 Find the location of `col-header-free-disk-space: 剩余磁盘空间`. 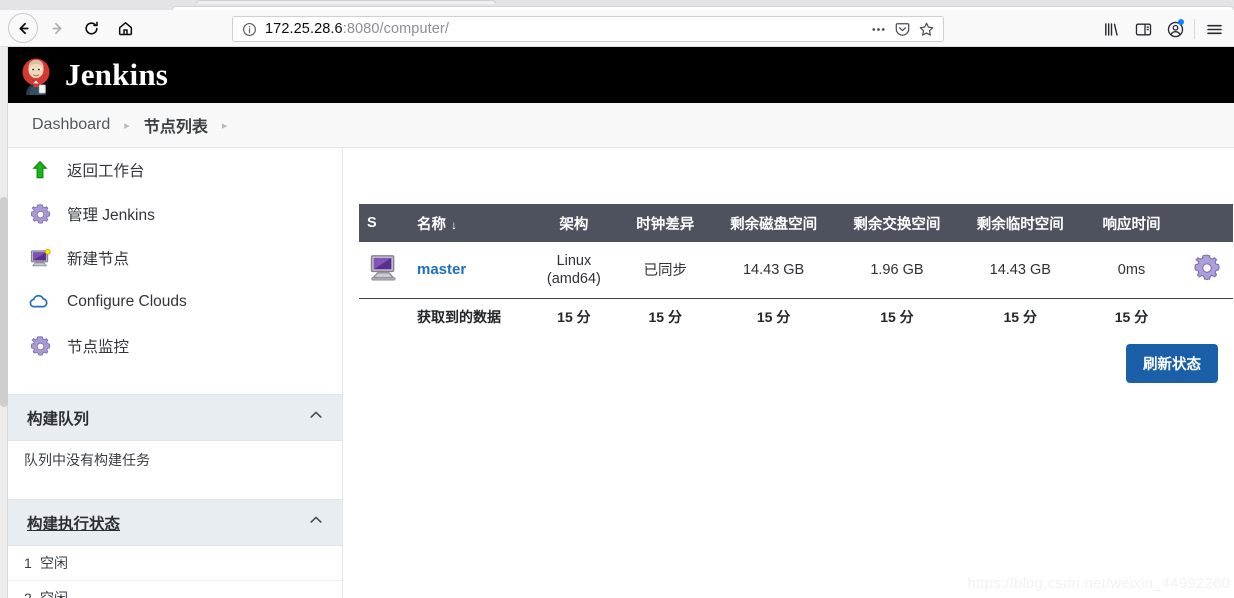

col-header-free-disk-space: 剩余磁盘空间 is located at coordinates (773, 223).